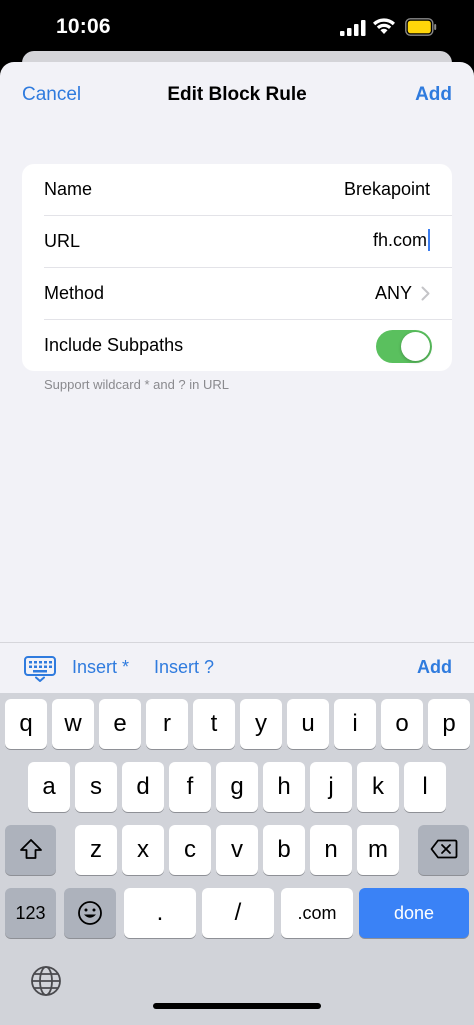 The height and width of the screenshot is (1025, 474). What do you see at coordinates (40, 669) in the screenshot?
I see `keyboard-icon` at bounding box center [40, 669].